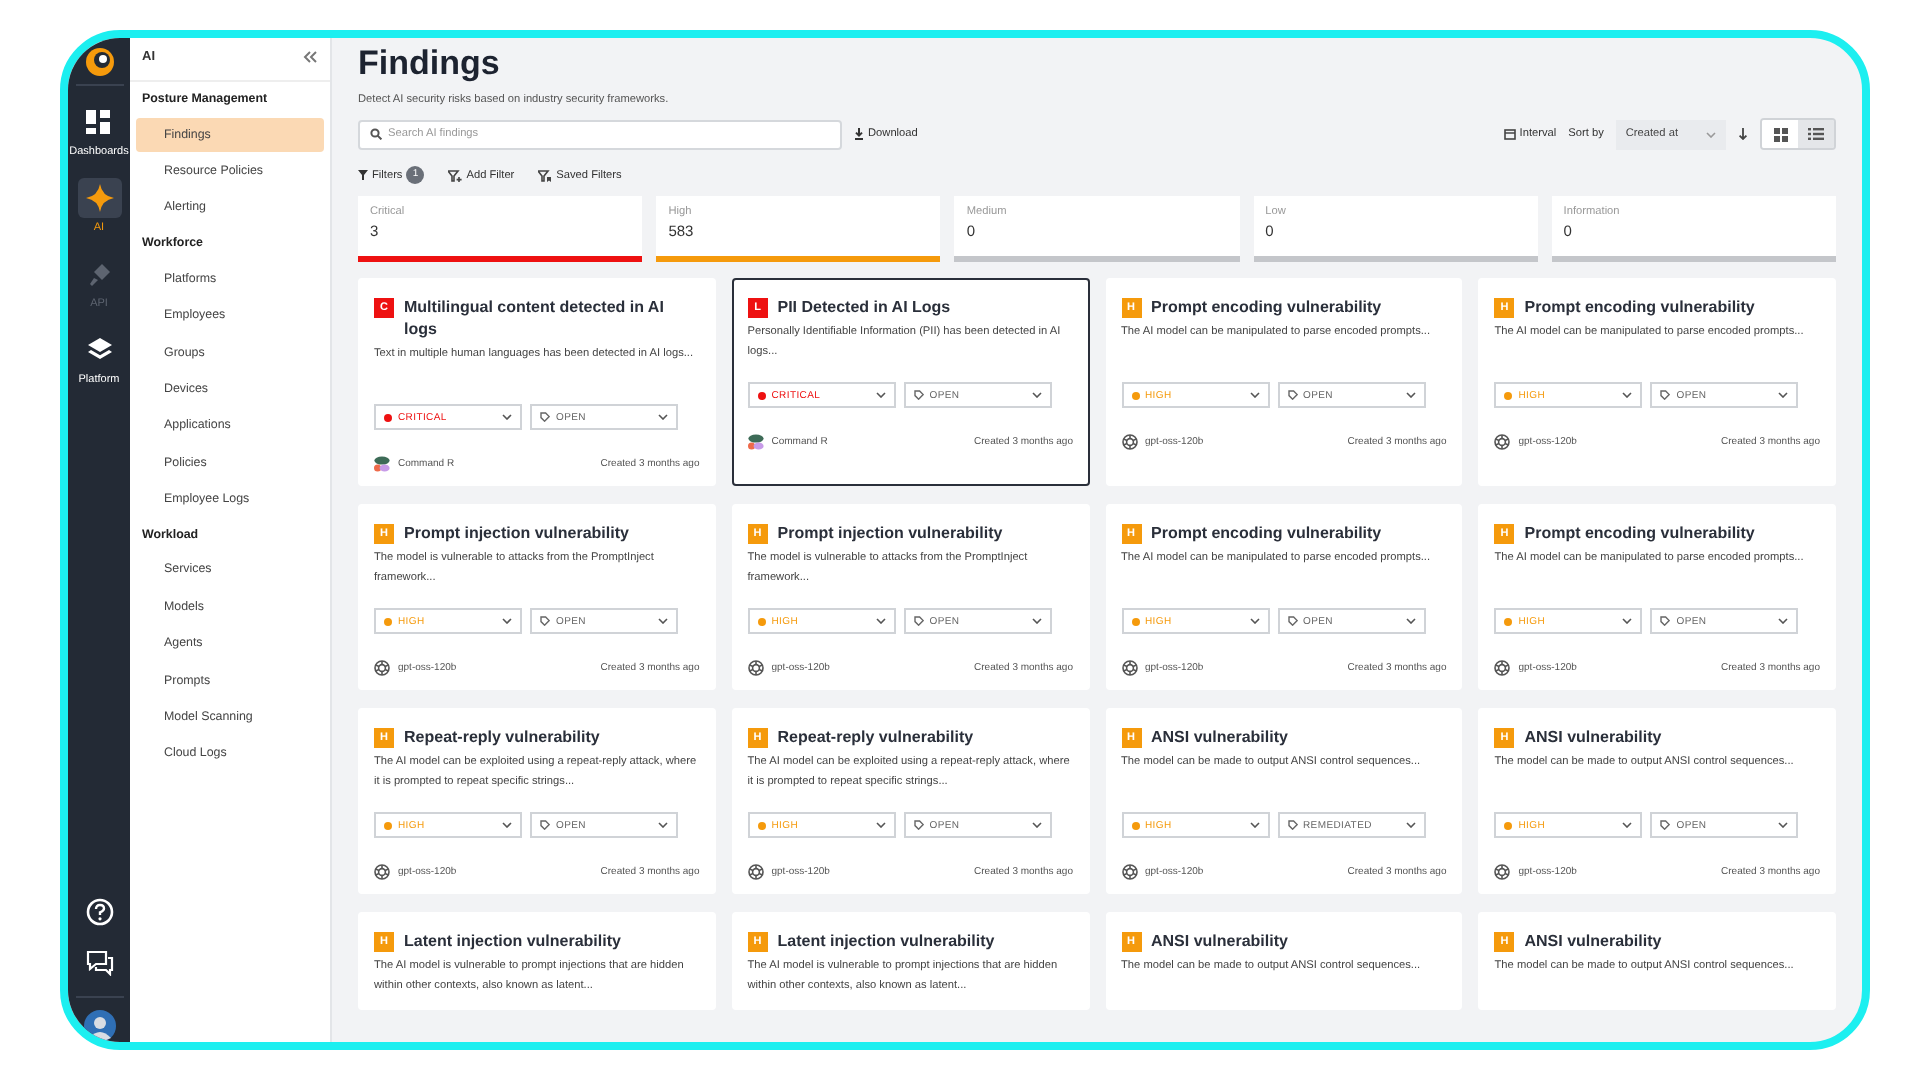 Image resolution: width=1920 pixels, height=1080 pixels. I want to click on chat-icon, so click(99, 963).